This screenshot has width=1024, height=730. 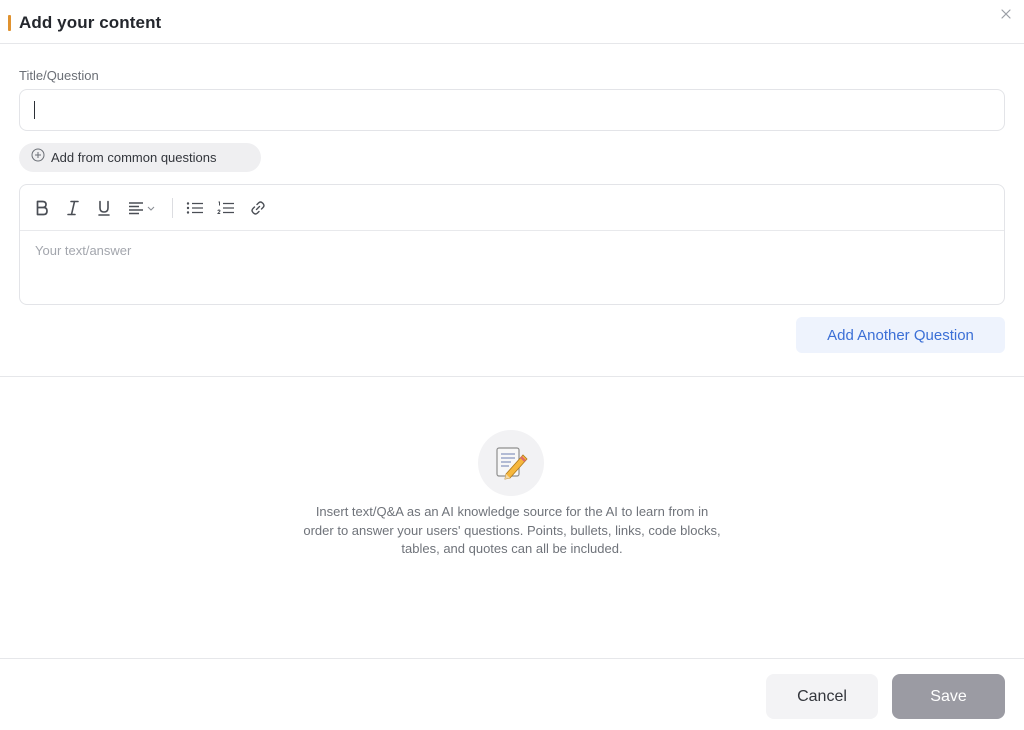 What do you see at coordinates (900, 335) in the screenshot?
I see `add-another-question-button: Add Another Question` at bounding box center [900, 335].